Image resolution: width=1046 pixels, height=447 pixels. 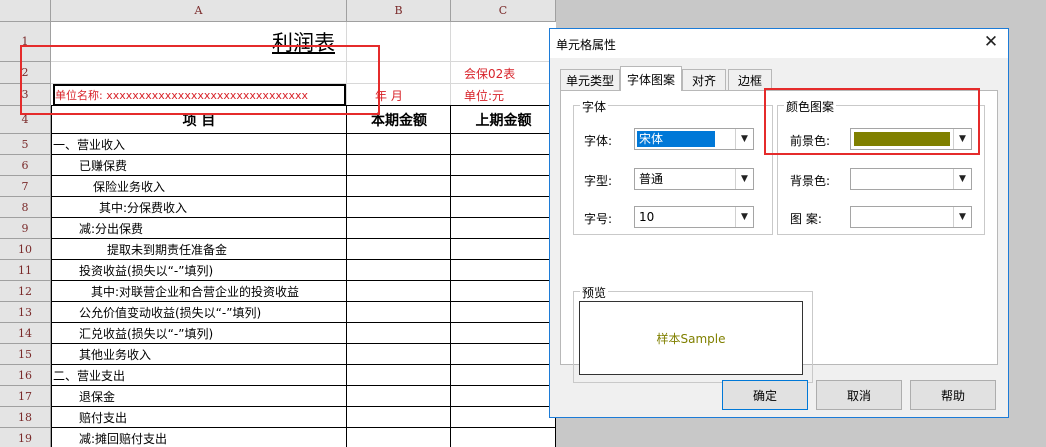 What do you see at coordinates (25, 270) in the screenshot?
I see `row-header: 11` at bounding box center [25, 270].